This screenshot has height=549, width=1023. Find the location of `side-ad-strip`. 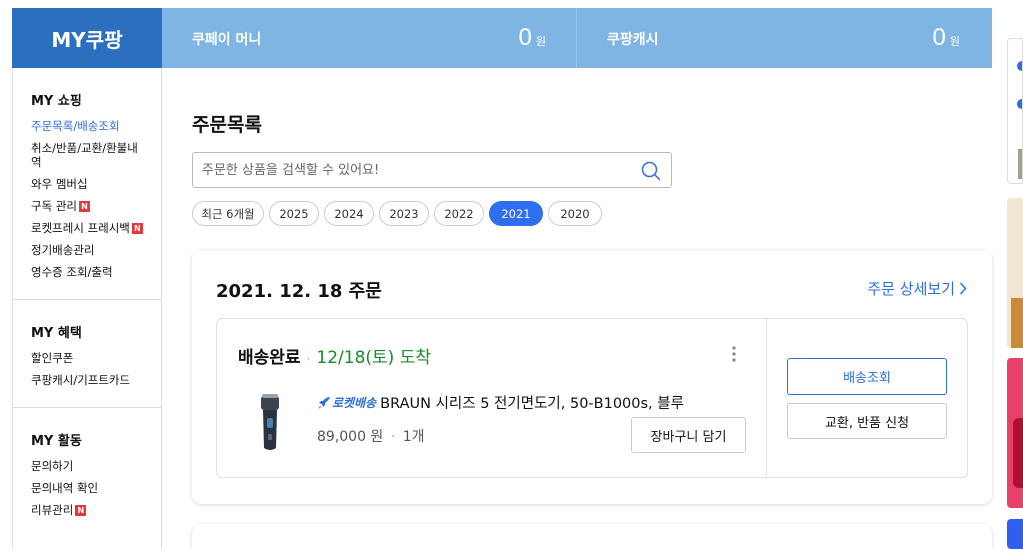

side-ad-strip is located at coordinates (1015, 293).